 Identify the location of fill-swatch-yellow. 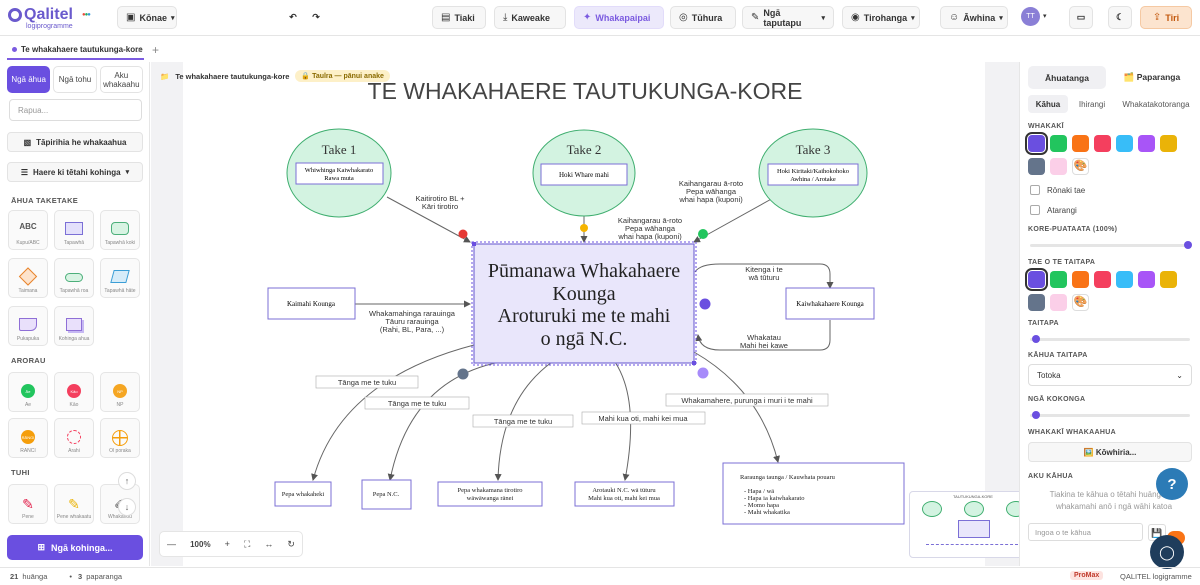
(1168, 143).